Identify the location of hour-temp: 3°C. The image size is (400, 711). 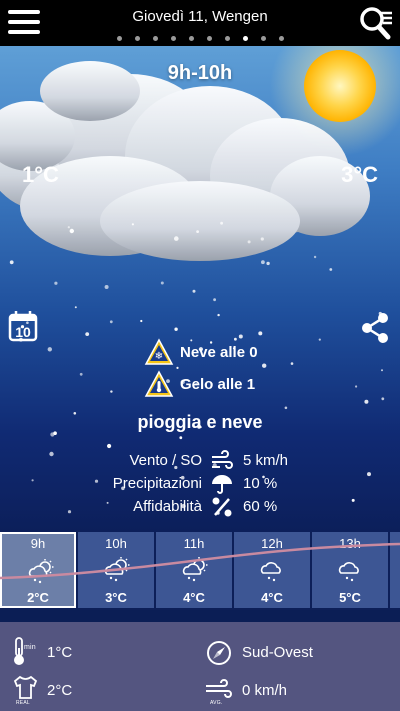
(116, 597).